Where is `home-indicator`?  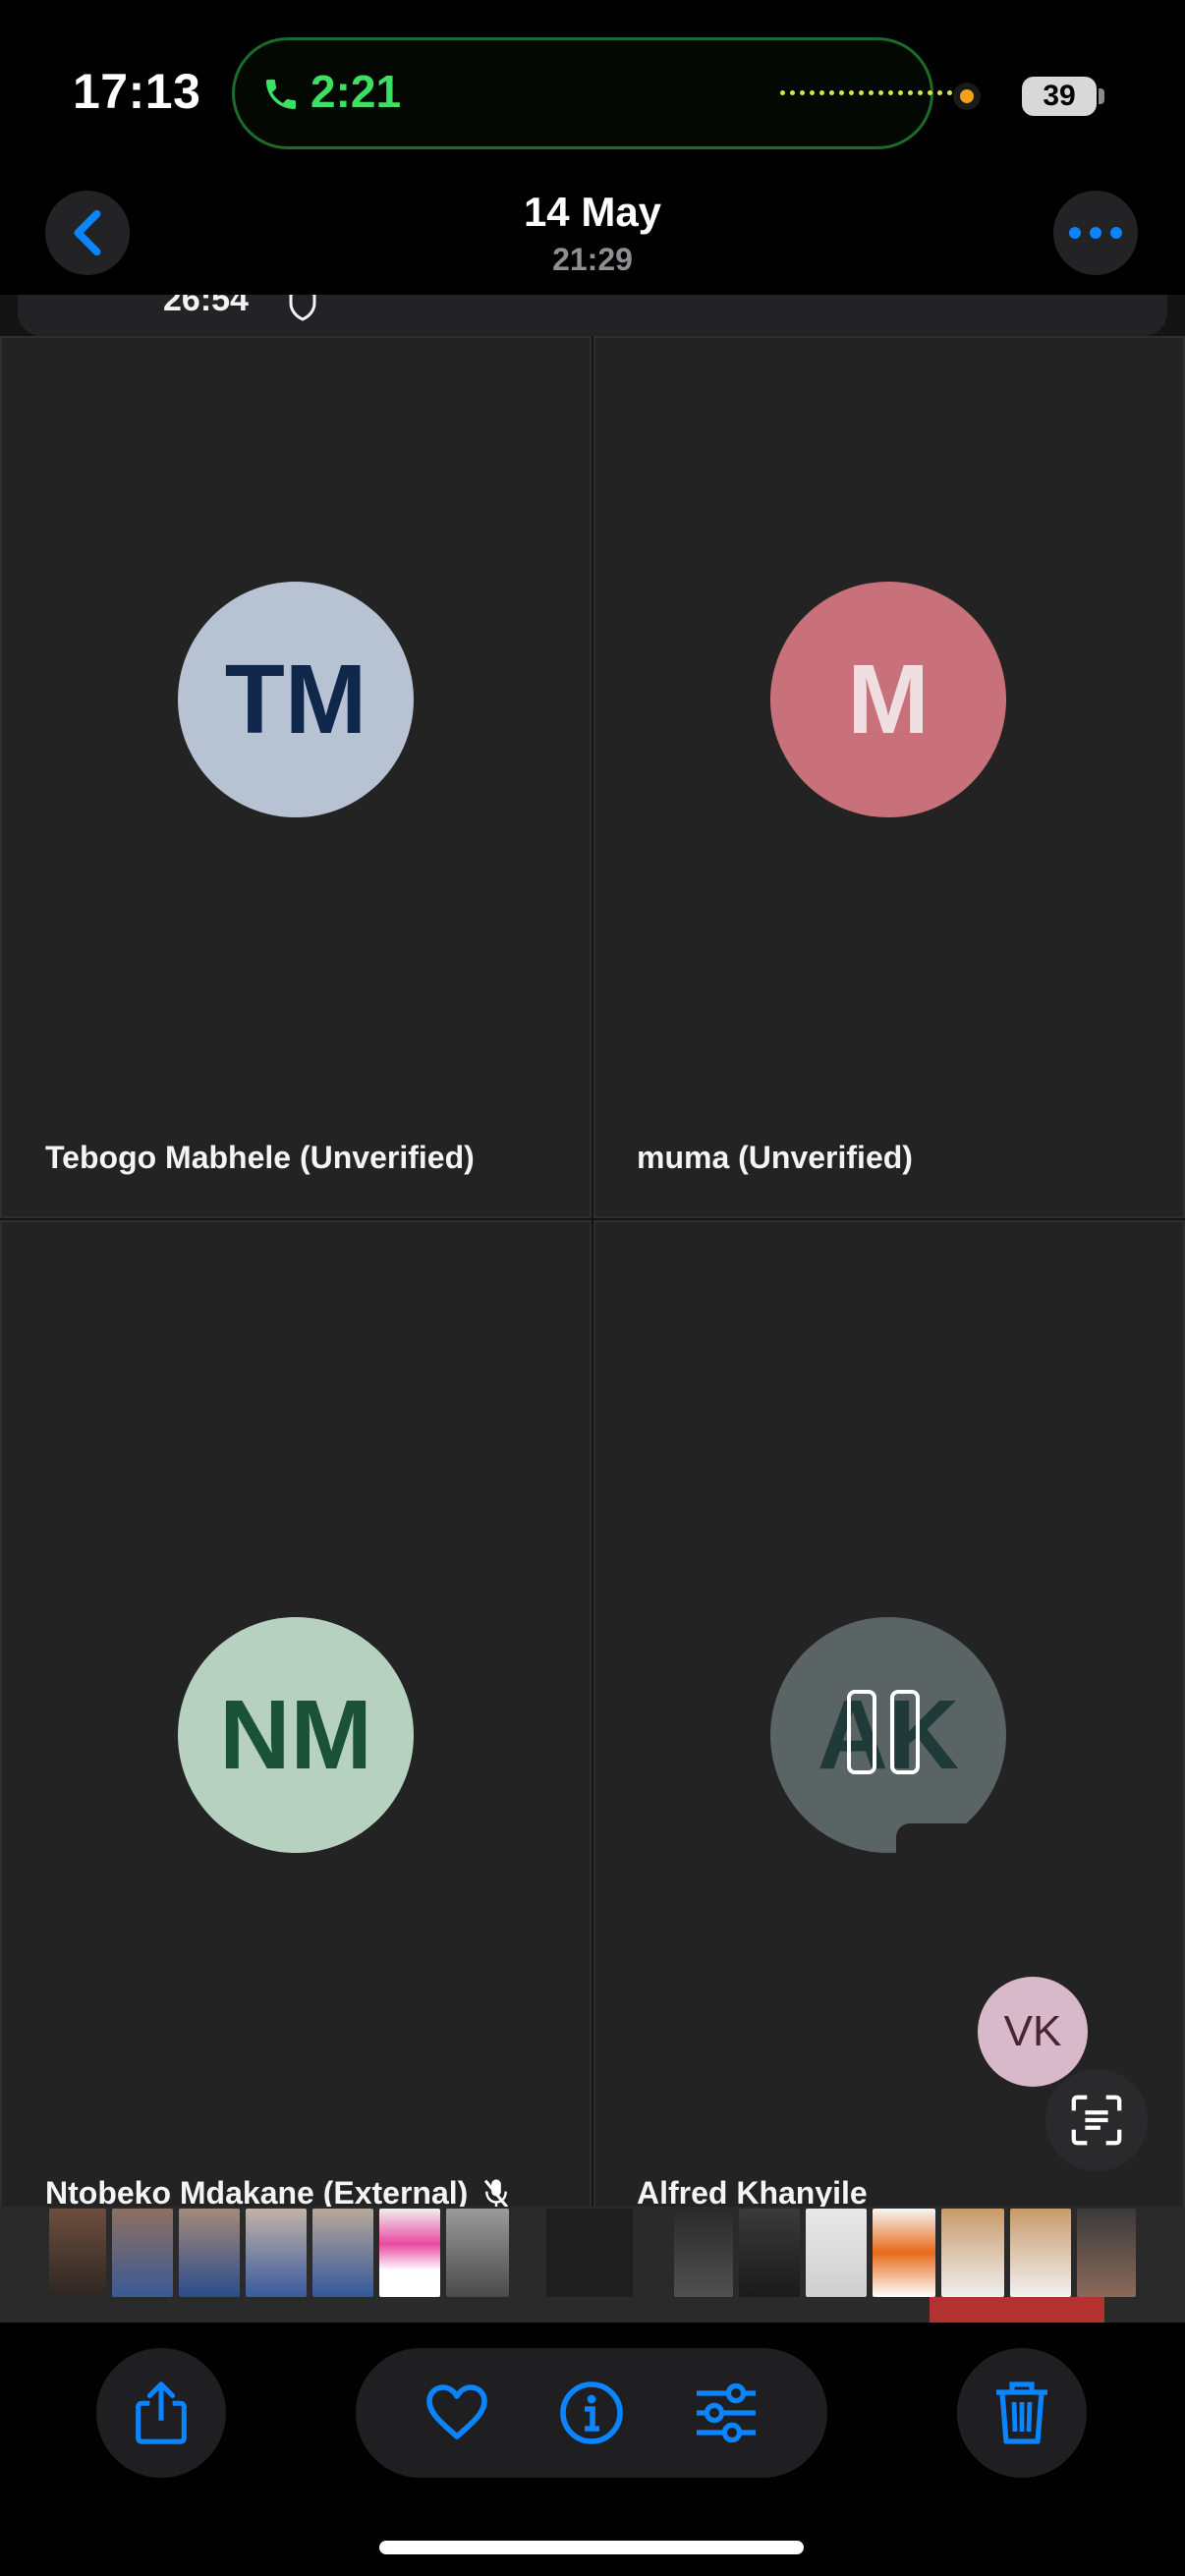
home-indicator is located at coordinates (592, 2547).